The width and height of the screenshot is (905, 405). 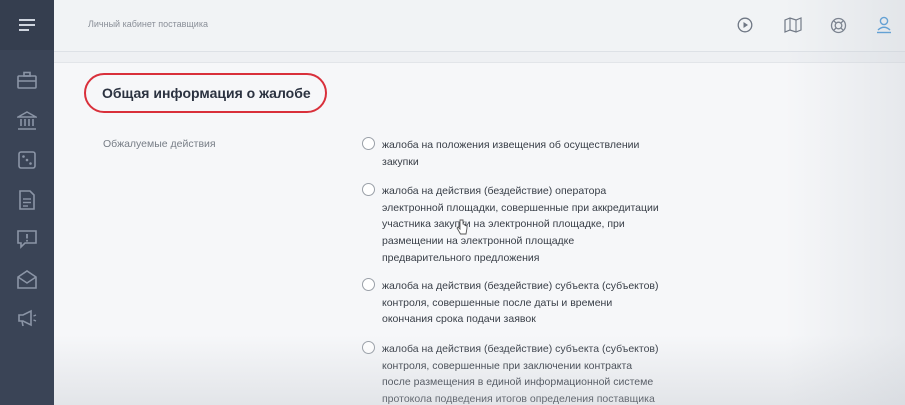 What do you see at coordinates (462, 227) in the screenshot?
I see `mouse-cursor-icon` at bounding box center [462, 227].